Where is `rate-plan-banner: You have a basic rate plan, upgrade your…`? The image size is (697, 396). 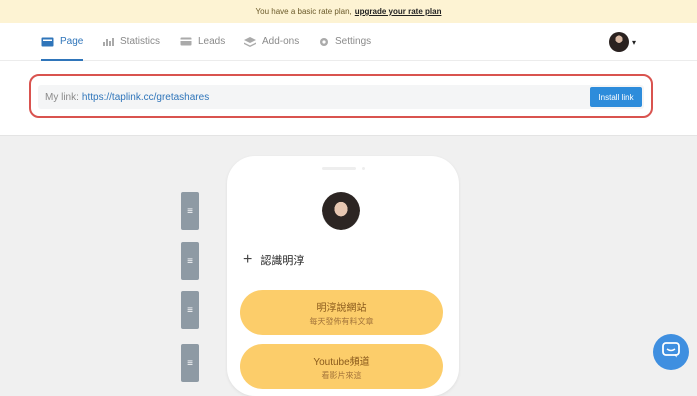
rate-plan-banner: You have a basic rate plan, upgrade your… is located at coordinates (348, 11).